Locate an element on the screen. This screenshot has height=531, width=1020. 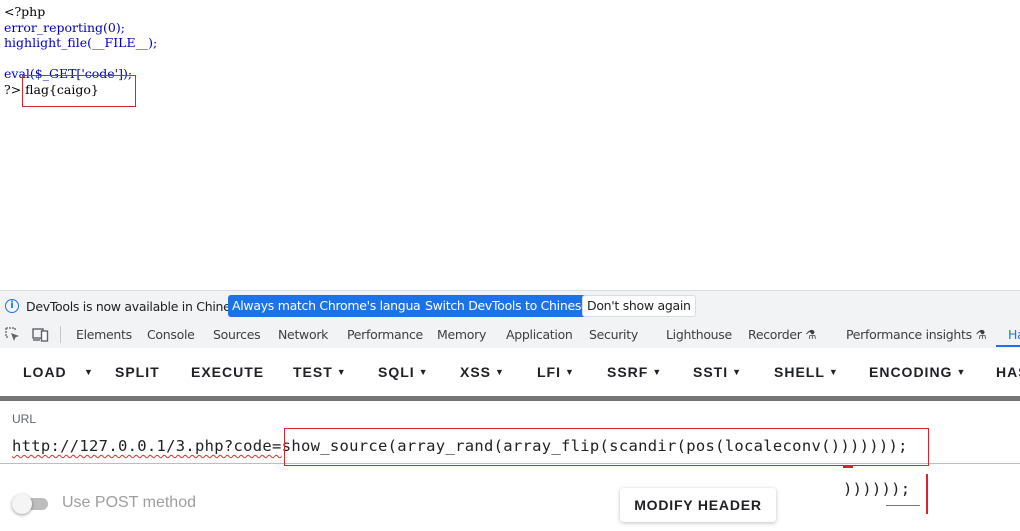
code-text: highlight_file(__FILE__); is located at coordinates (81, 42).